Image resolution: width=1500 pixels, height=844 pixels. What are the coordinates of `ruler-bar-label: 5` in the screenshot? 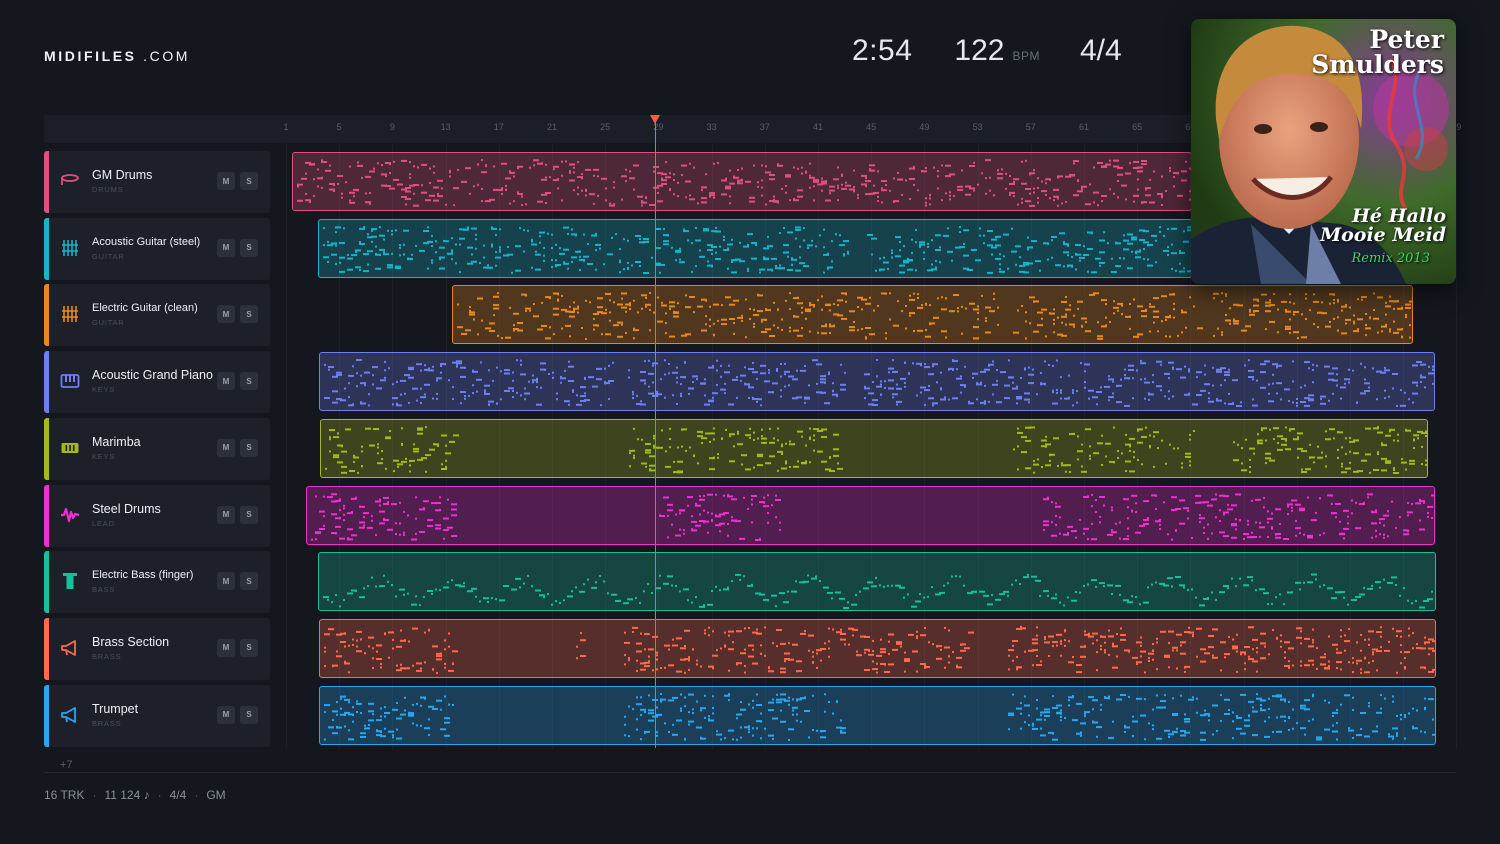 It's located at (339, 127).